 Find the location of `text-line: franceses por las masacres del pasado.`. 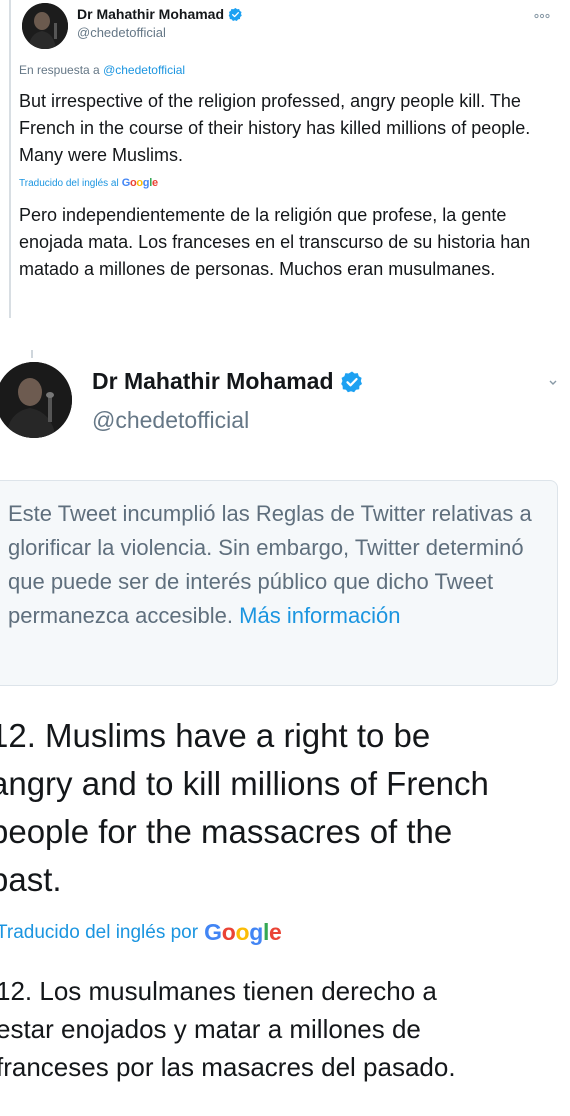

text-line: franceses por las masacres del pasado. is located at coordinates (228, 1067).